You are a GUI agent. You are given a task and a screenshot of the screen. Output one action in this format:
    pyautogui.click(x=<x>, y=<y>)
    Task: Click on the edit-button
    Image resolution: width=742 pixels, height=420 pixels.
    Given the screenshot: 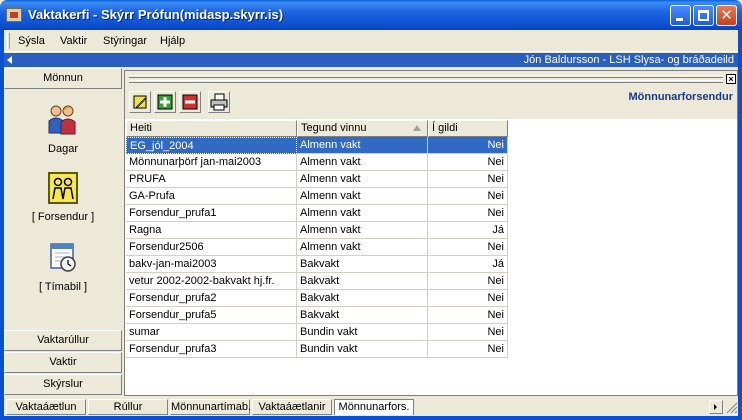 What is the action you would take?
    pyautogui.click(x=140, y=102)
    